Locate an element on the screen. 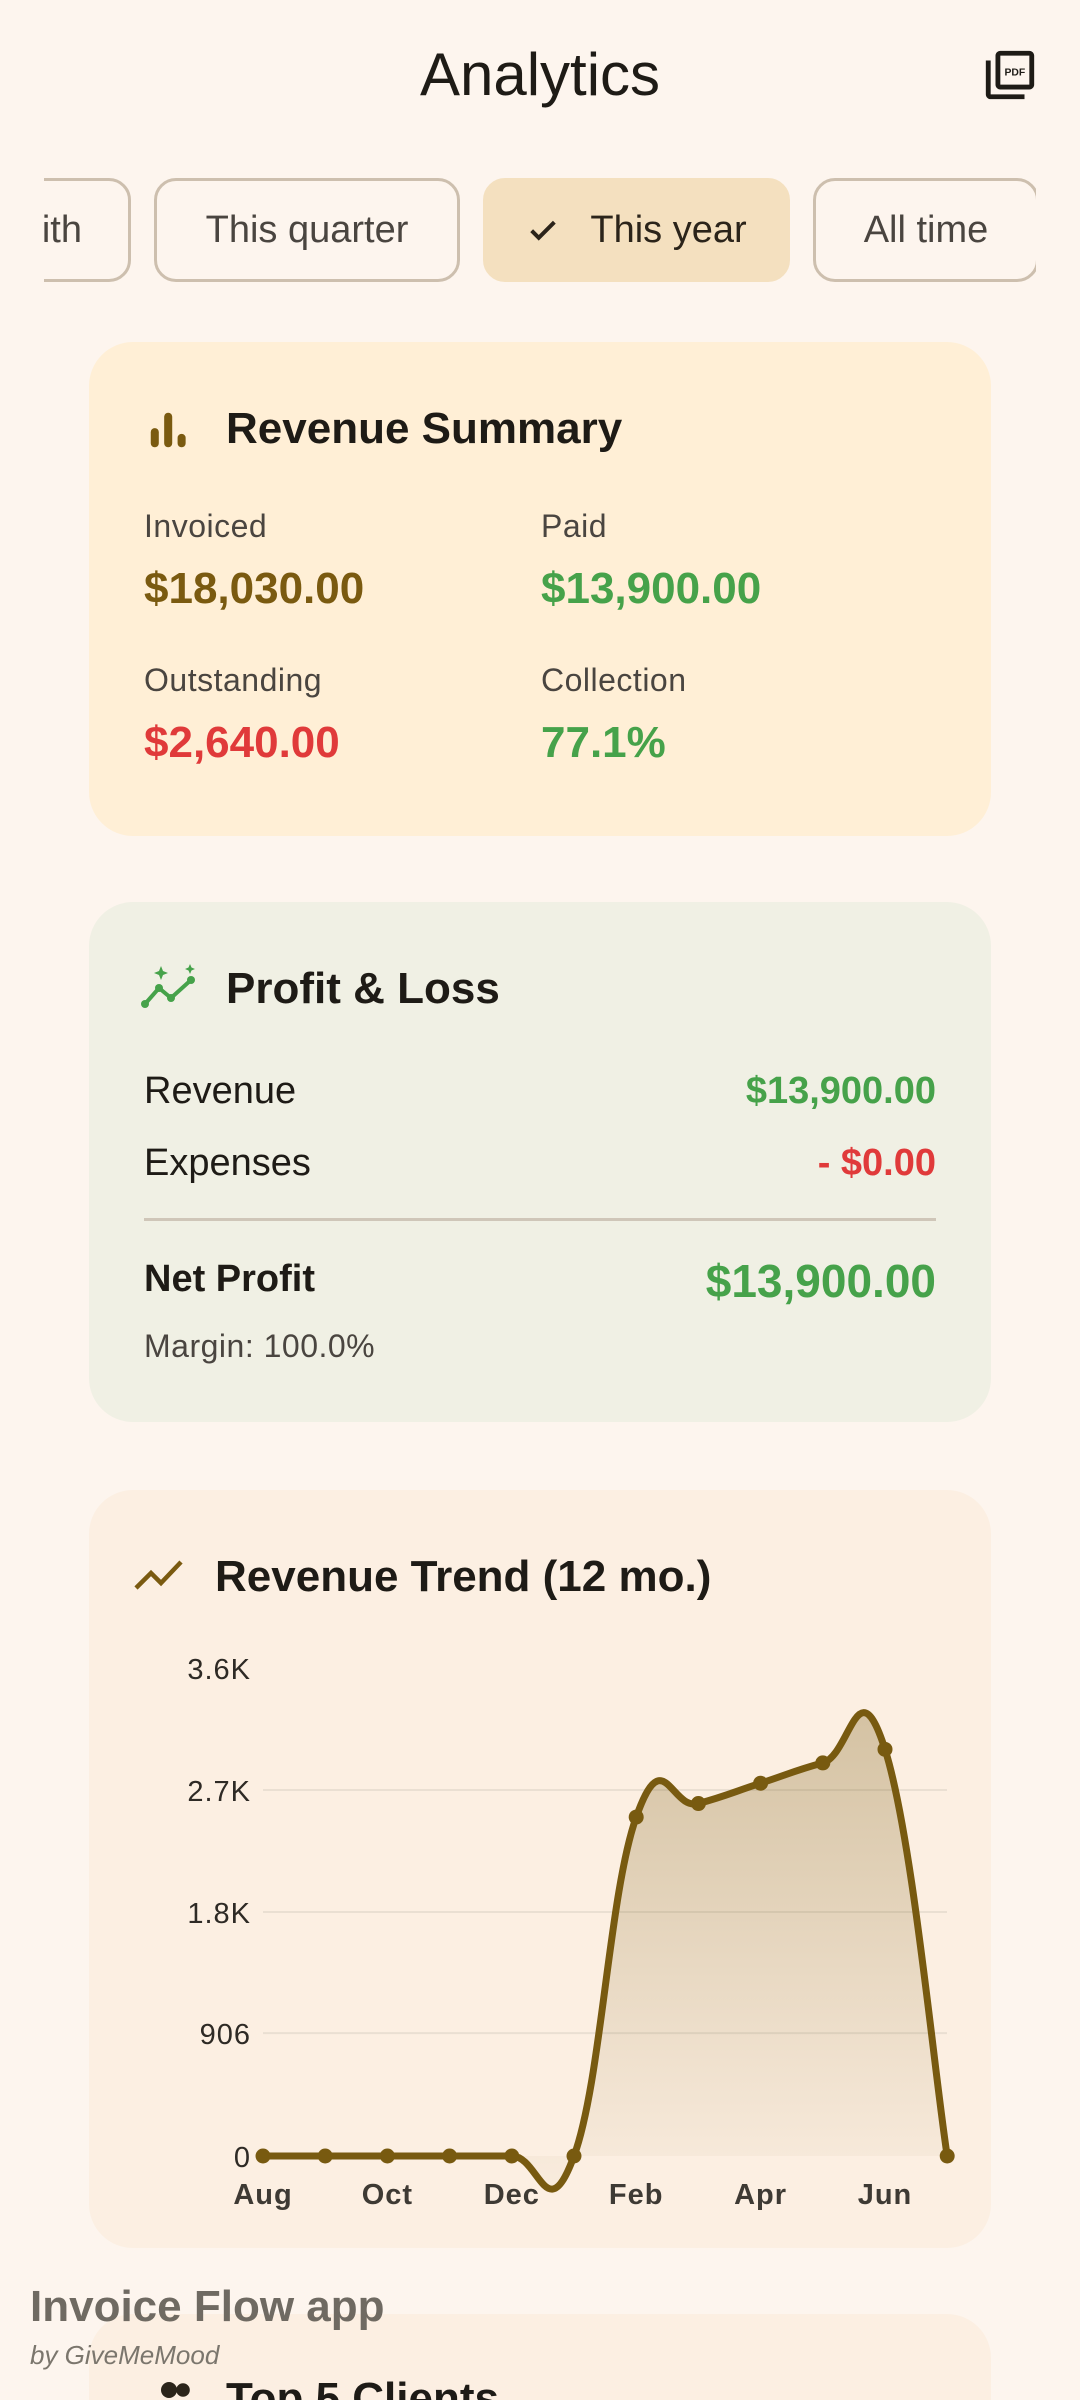 This screenshot has height=2400, width=1080. chip-this-year: This year is located at coordinates (636, 230).